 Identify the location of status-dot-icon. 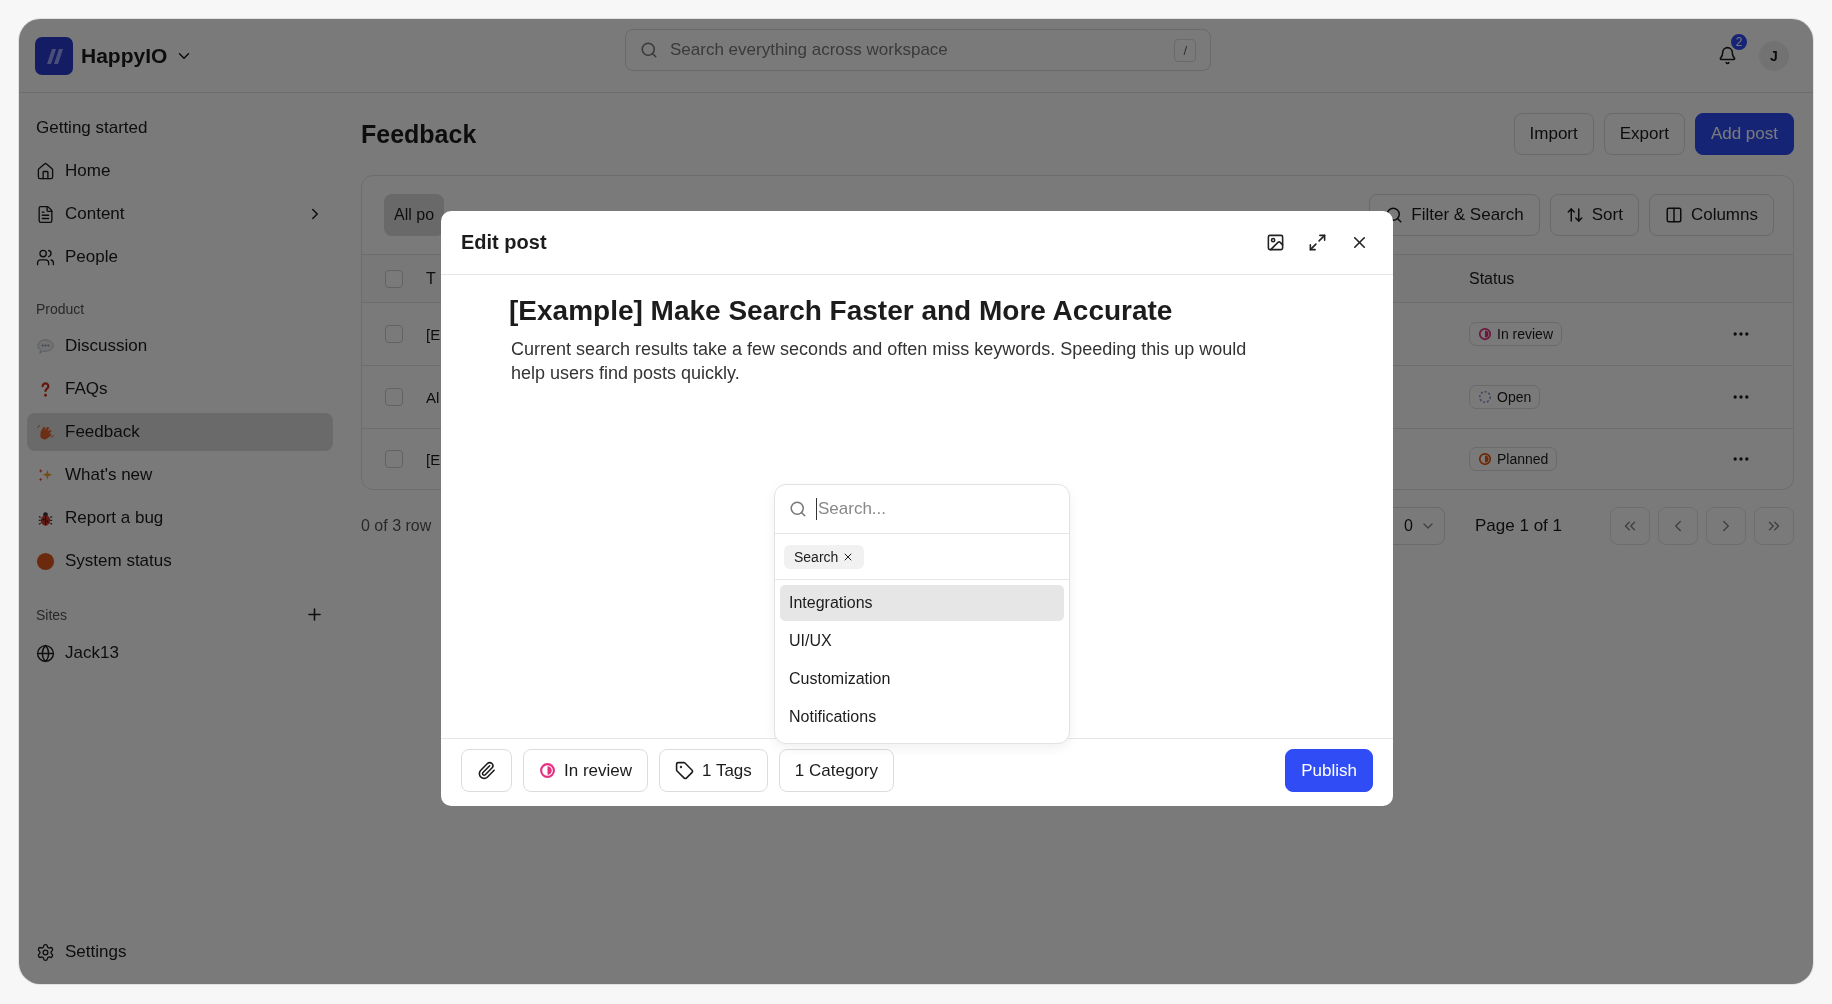
(45, 561).